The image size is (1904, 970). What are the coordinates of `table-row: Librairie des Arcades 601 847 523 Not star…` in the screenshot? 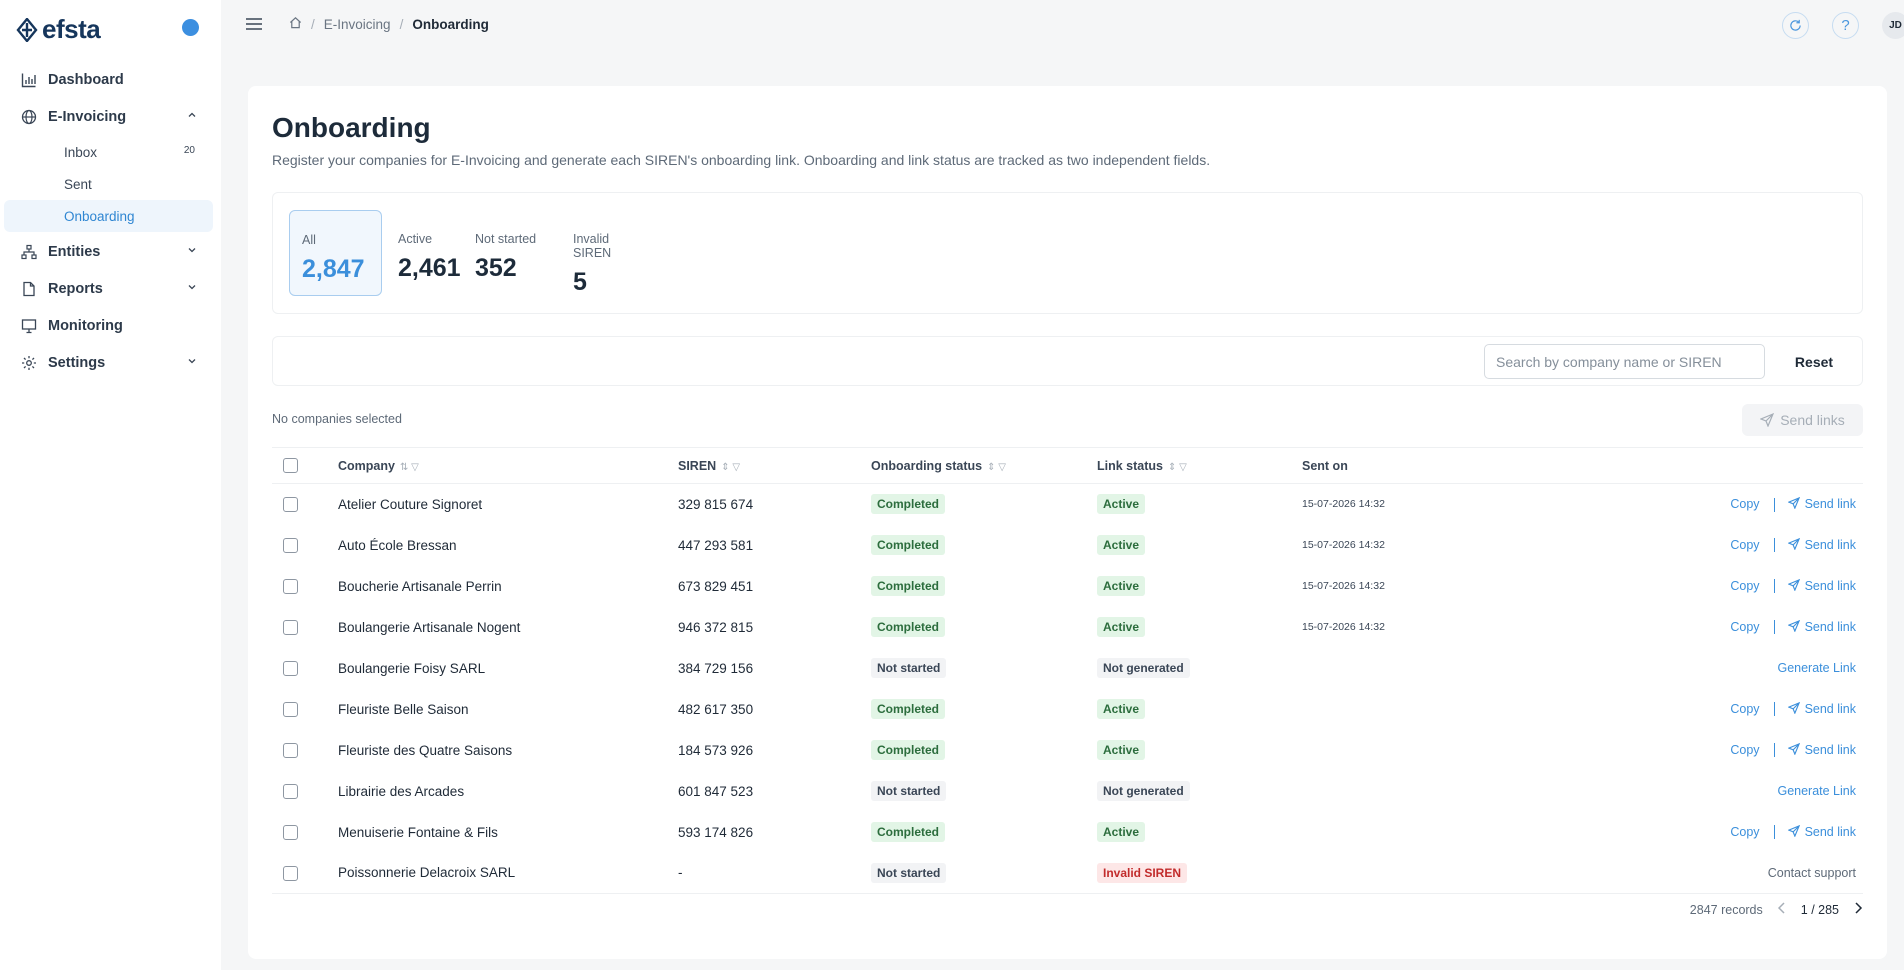 It's located at (1067, 791).